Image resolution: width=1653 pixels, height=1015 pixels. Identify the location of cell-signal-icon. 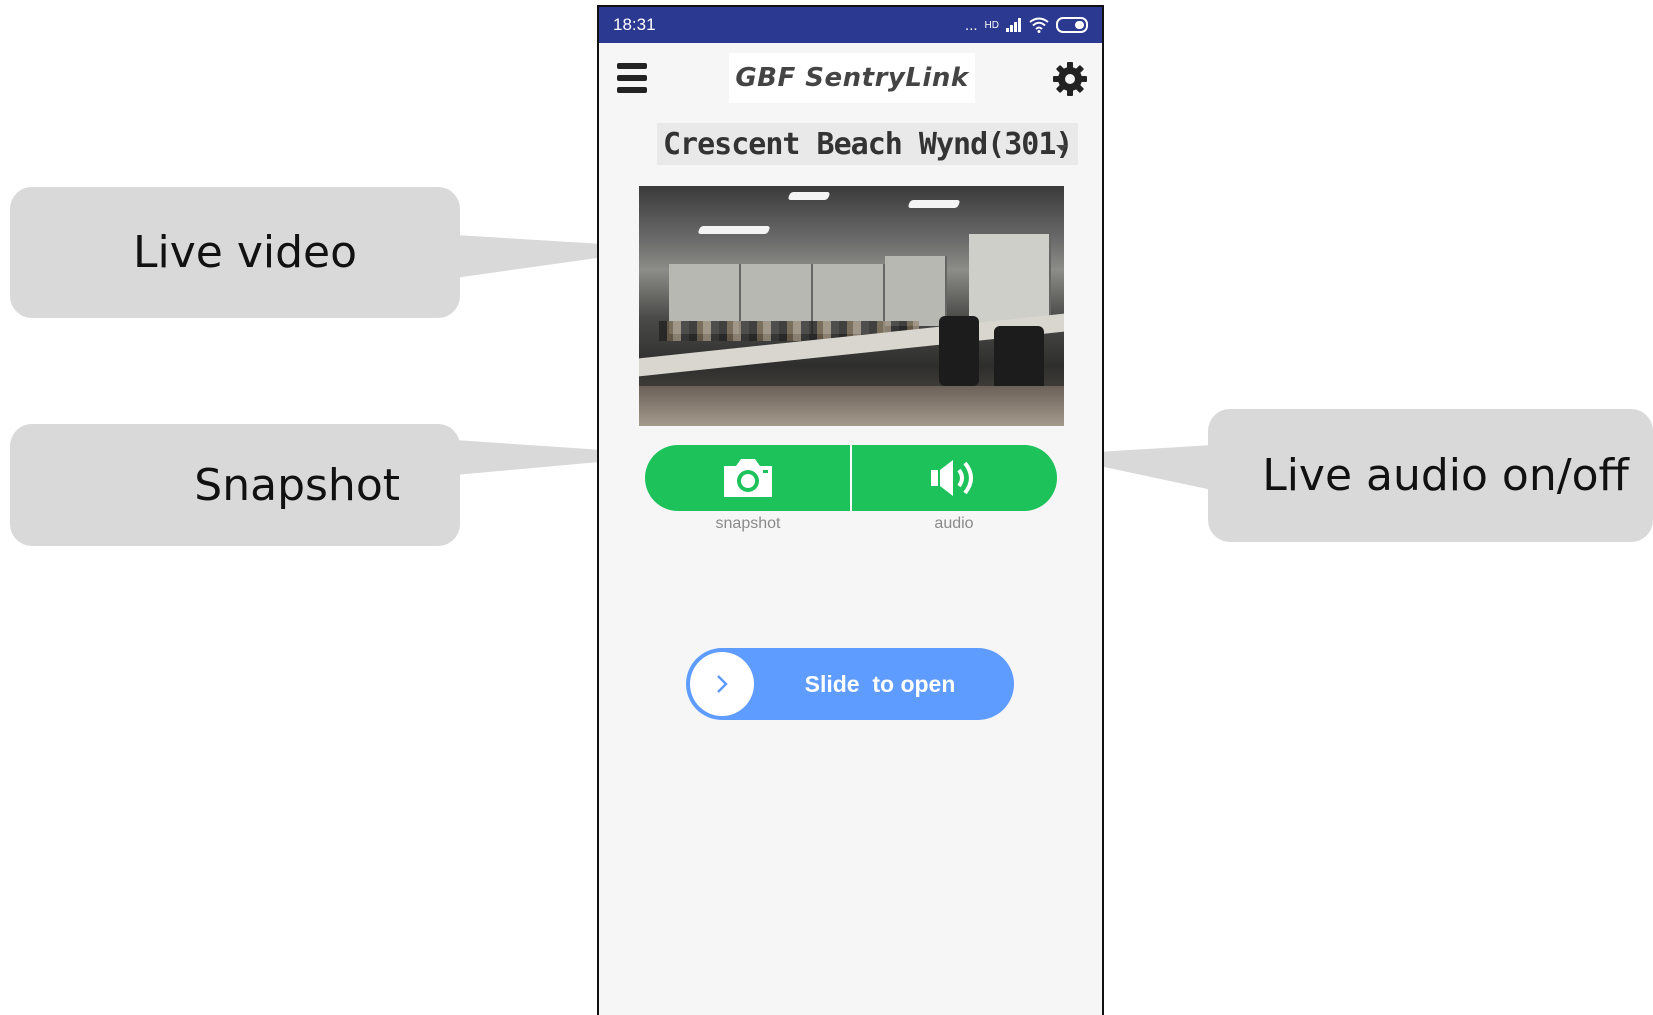
(1013, 25).